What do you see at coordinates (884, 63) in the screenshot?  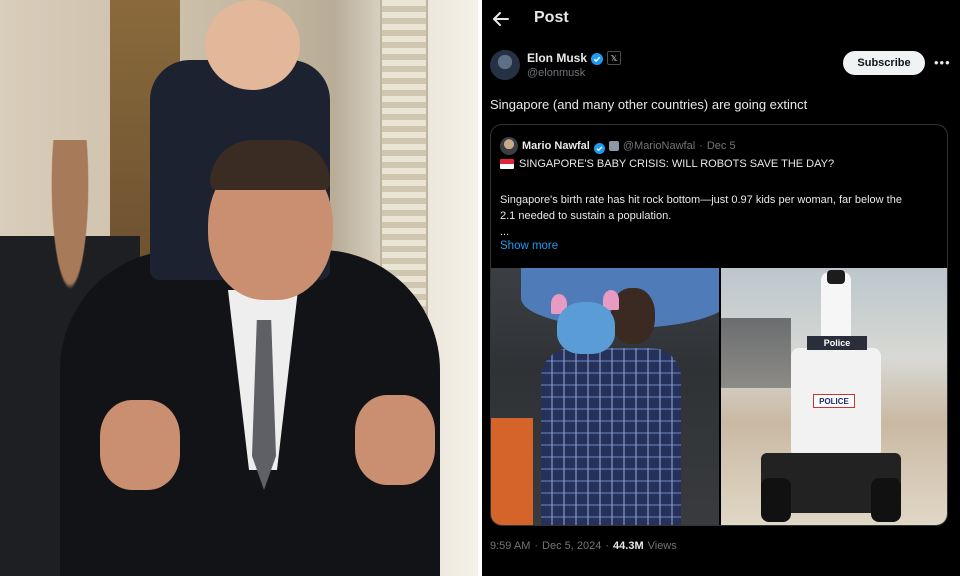 I see `subscribe-button: Subscribe` at bounding box center [884, 63].